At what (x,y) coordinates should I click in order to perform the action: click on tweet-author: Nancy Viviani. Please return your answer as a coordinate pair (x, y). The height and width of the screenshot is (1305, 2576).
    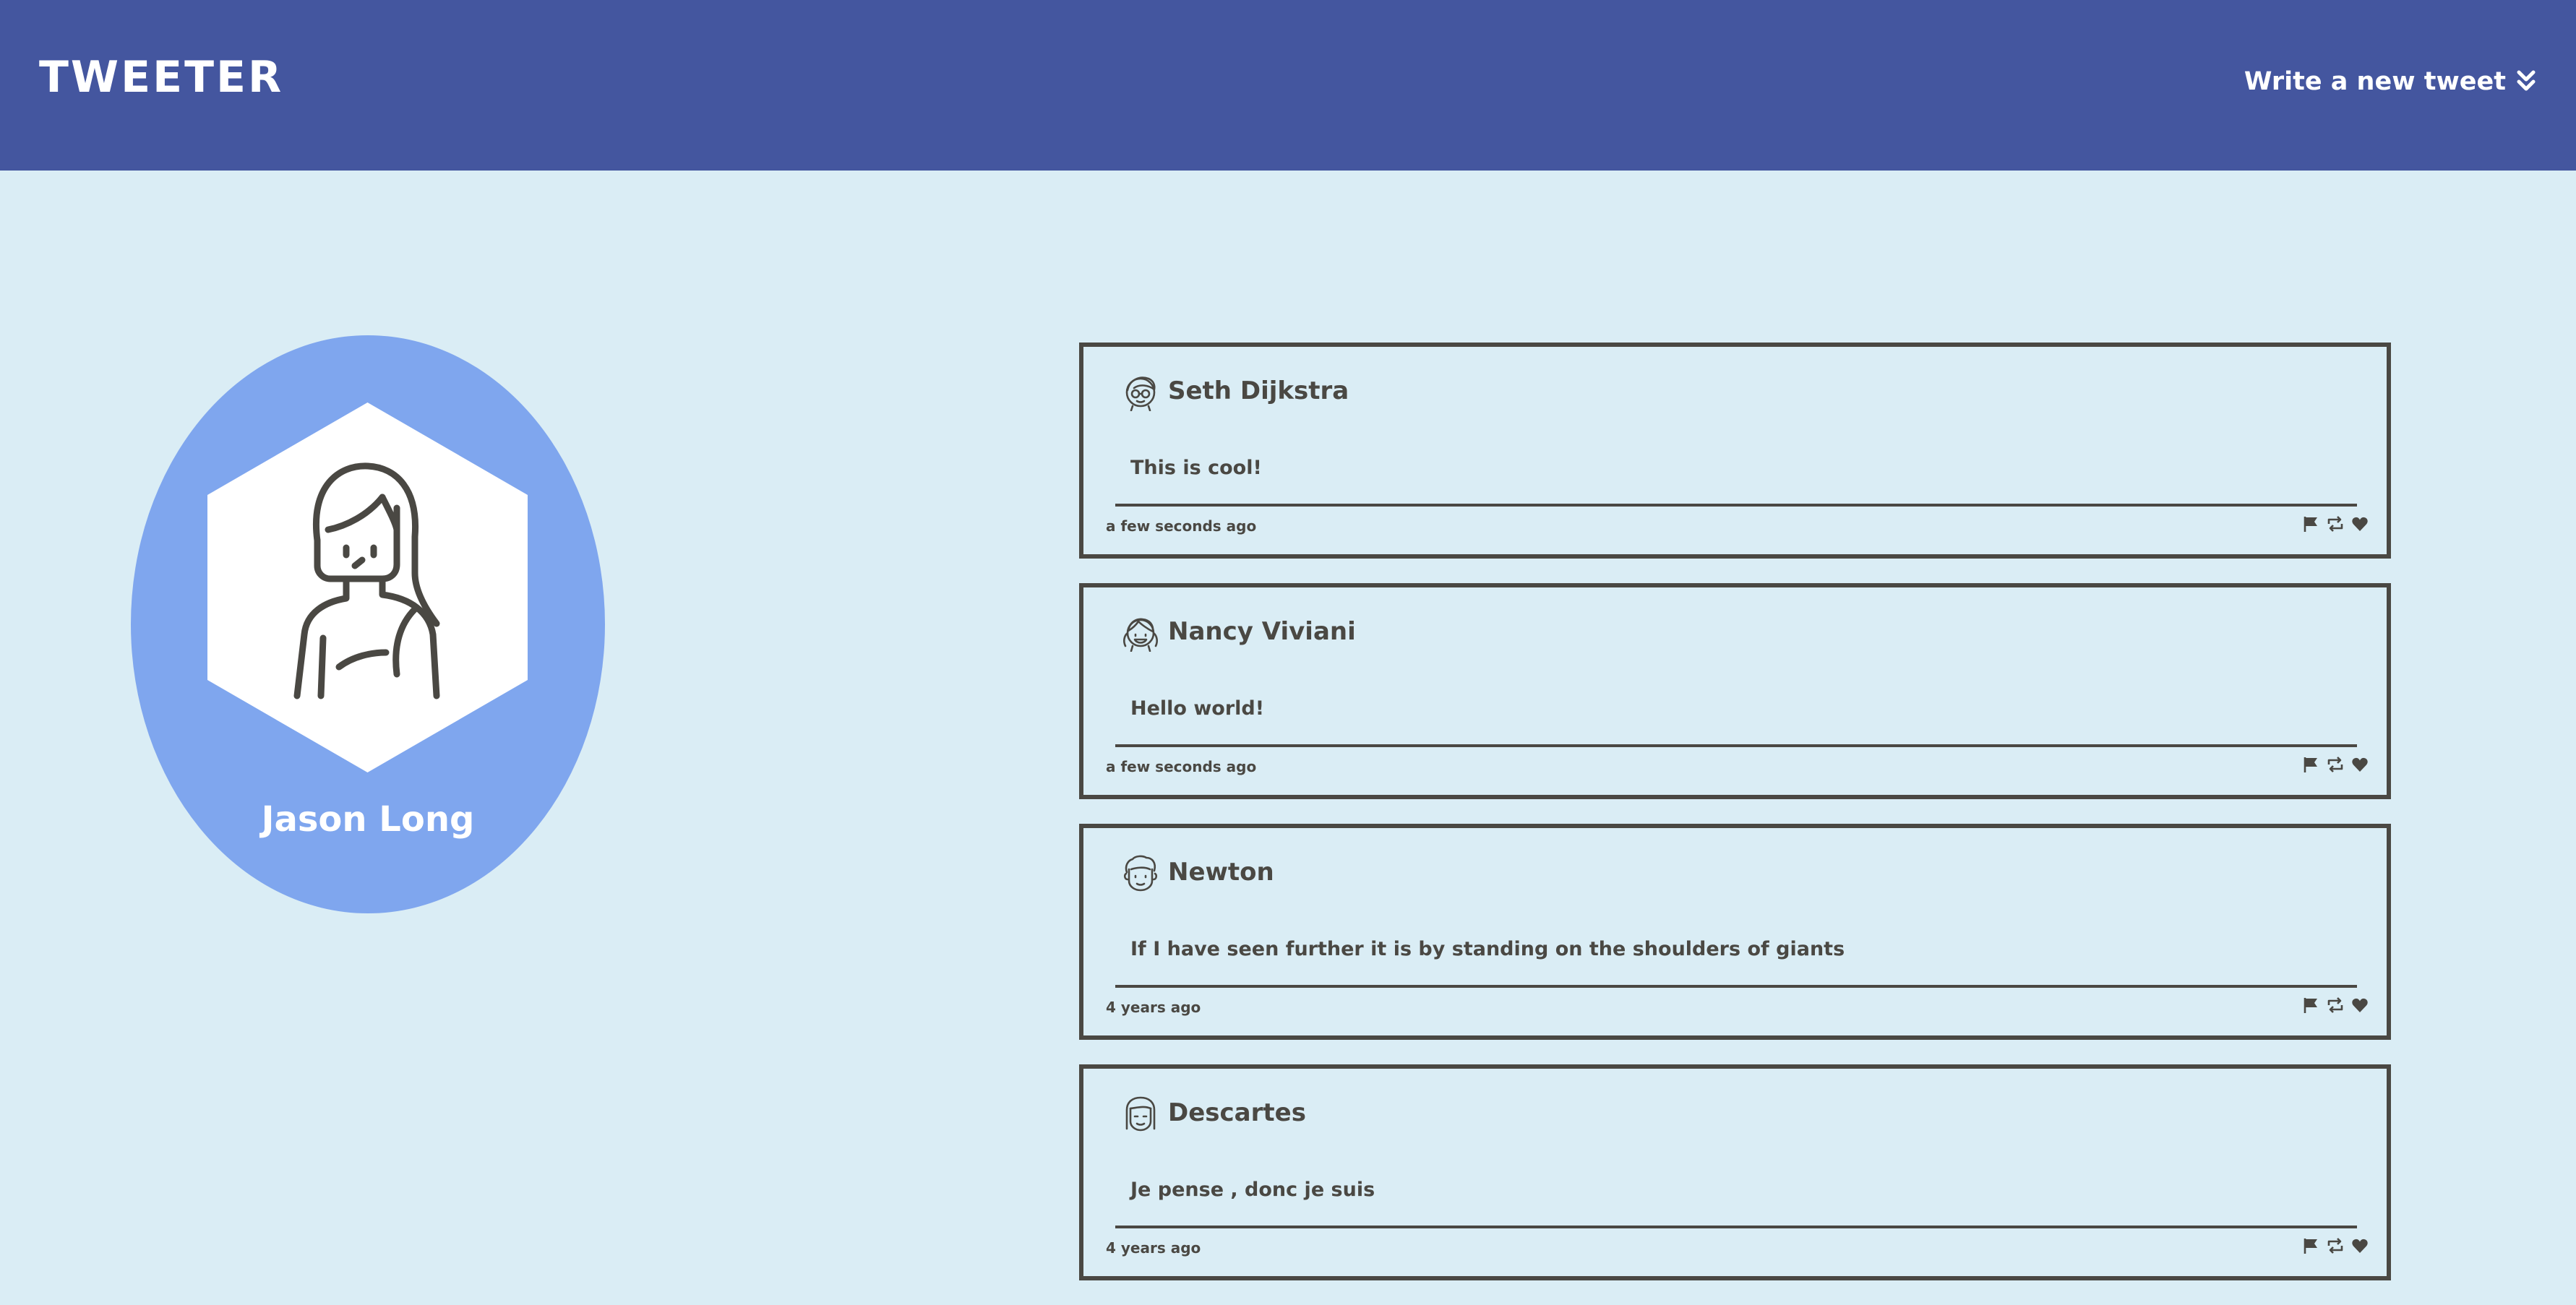
    Looking at the image, I should click on (1262, 631).